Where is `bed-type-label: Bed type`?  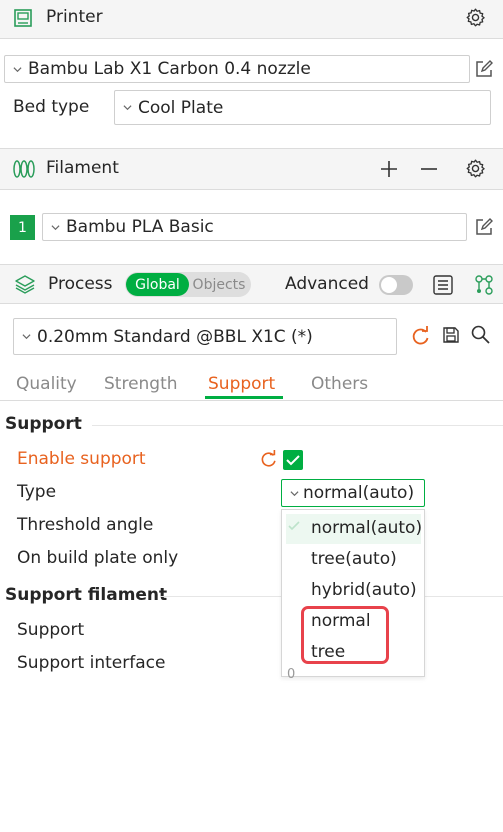 bed-type-label: Bed type is located at coordinates (51, 107).